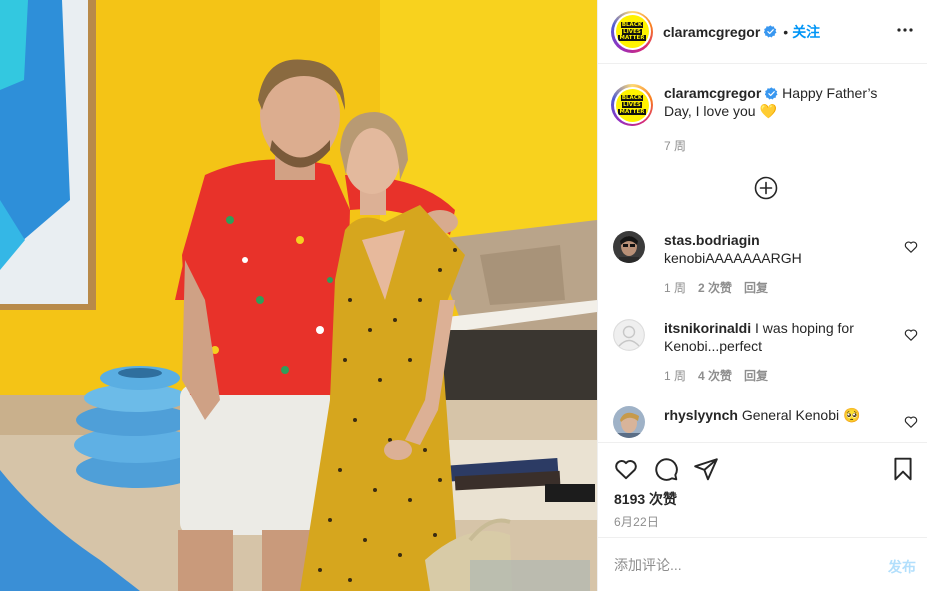  I want to click on comment-username: itsnikorinaldi, so click(707, 328).